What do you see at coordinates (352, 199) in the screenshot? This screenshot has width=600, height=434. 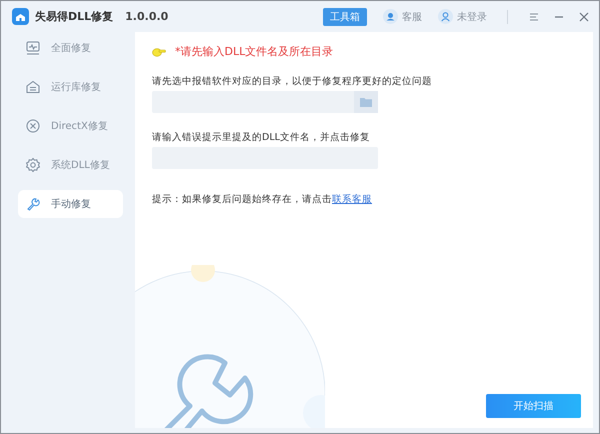 I see `contact-support-link: 联系客服` at bounding box center [352, 199].